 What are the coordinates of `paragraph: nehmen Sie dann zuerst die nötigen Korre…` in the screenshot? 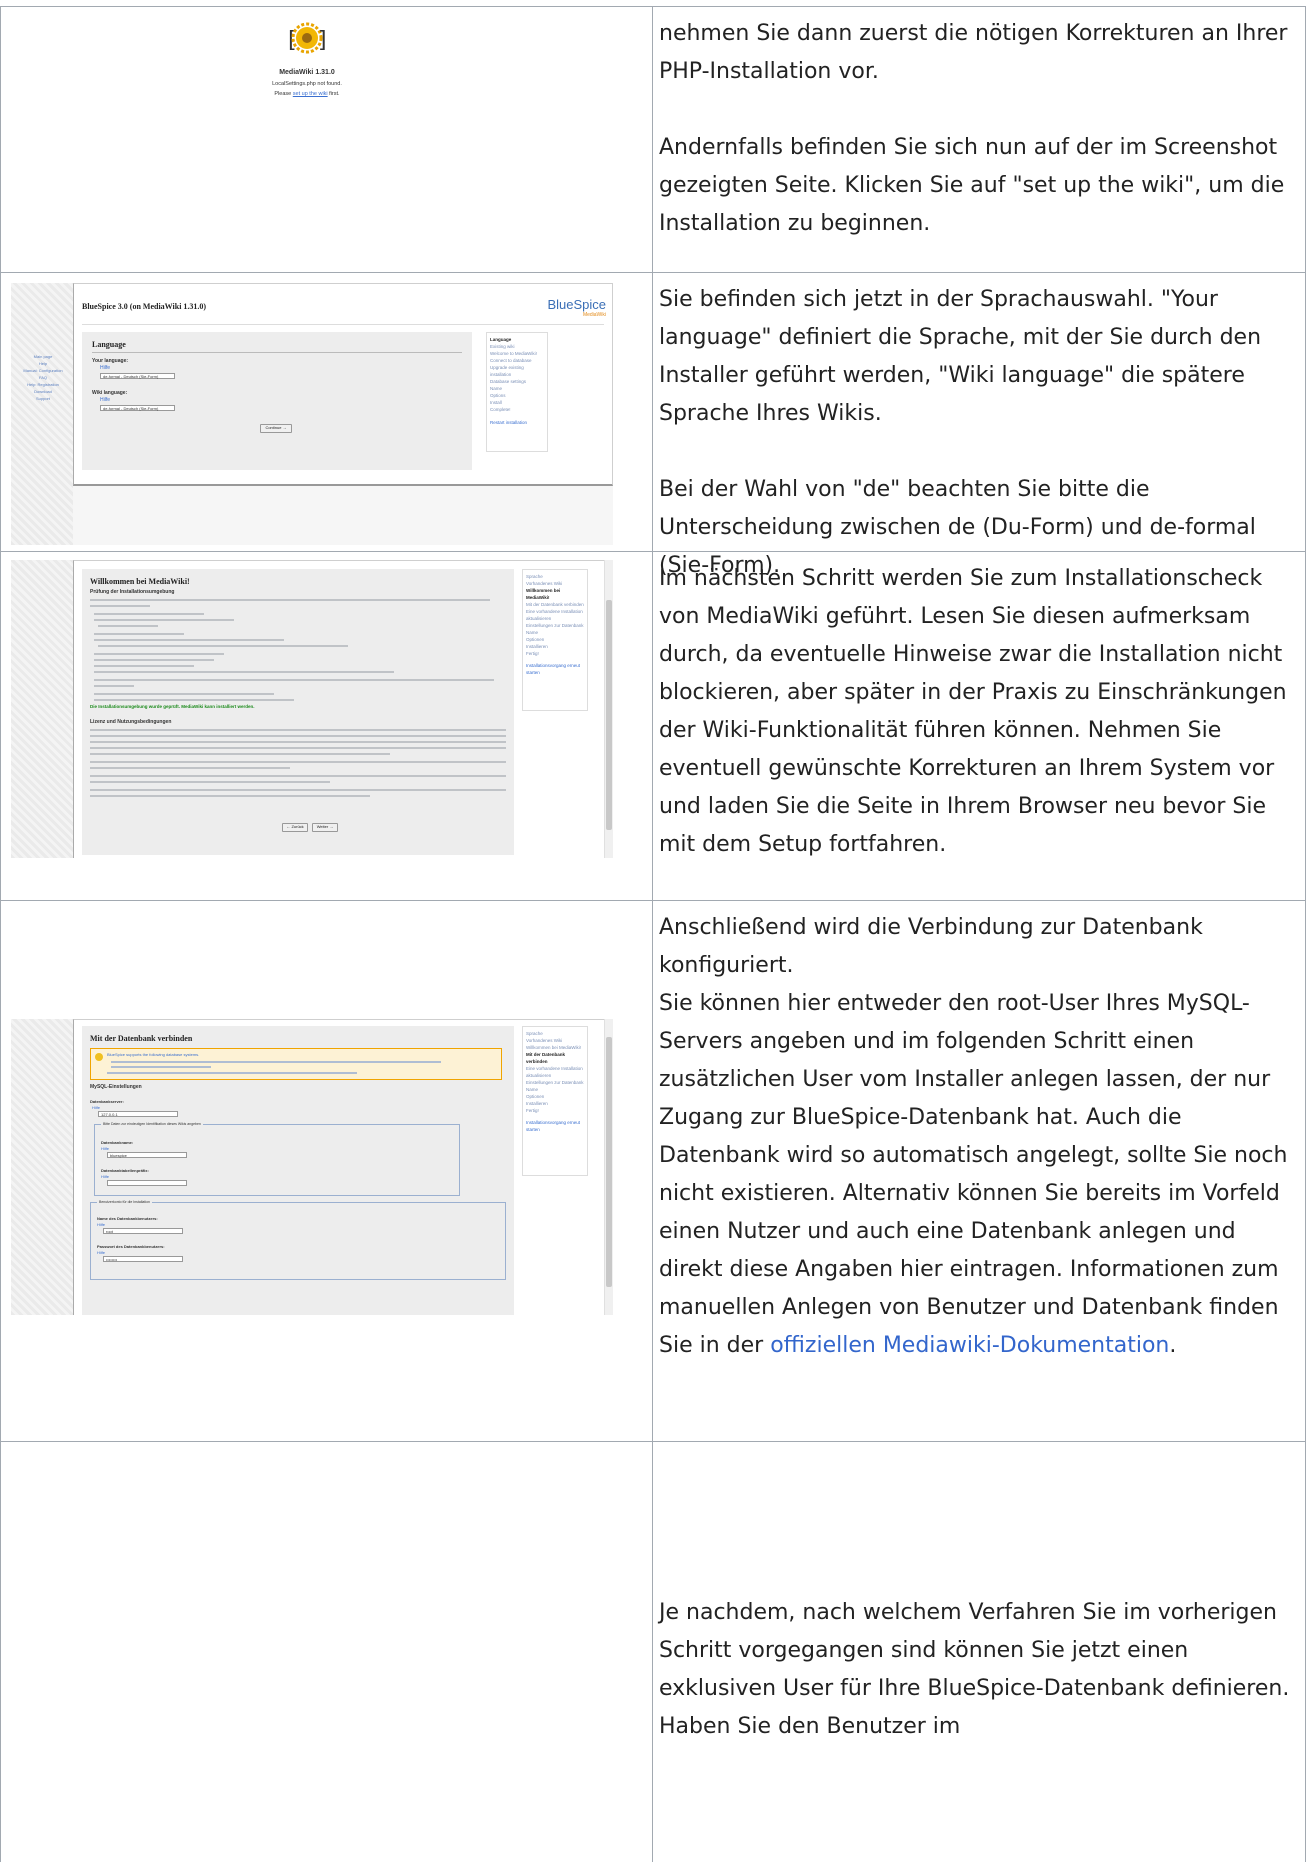 It's located at (973, 52).